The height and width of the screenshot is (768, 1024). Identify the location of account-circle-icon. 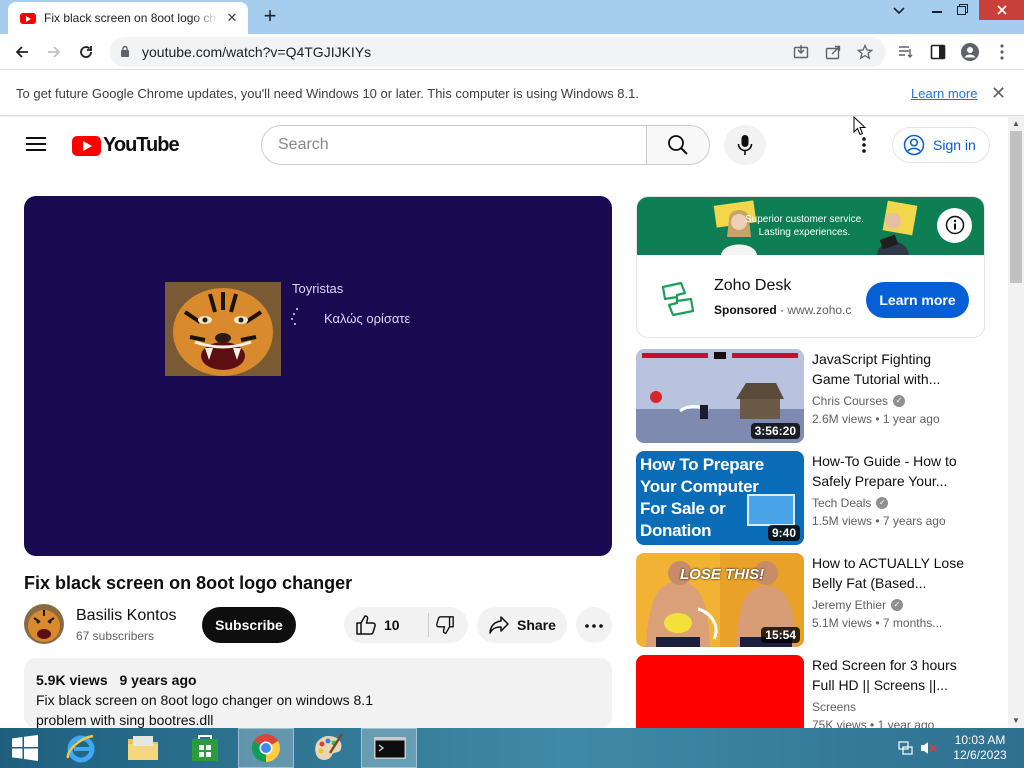
(914, 145).